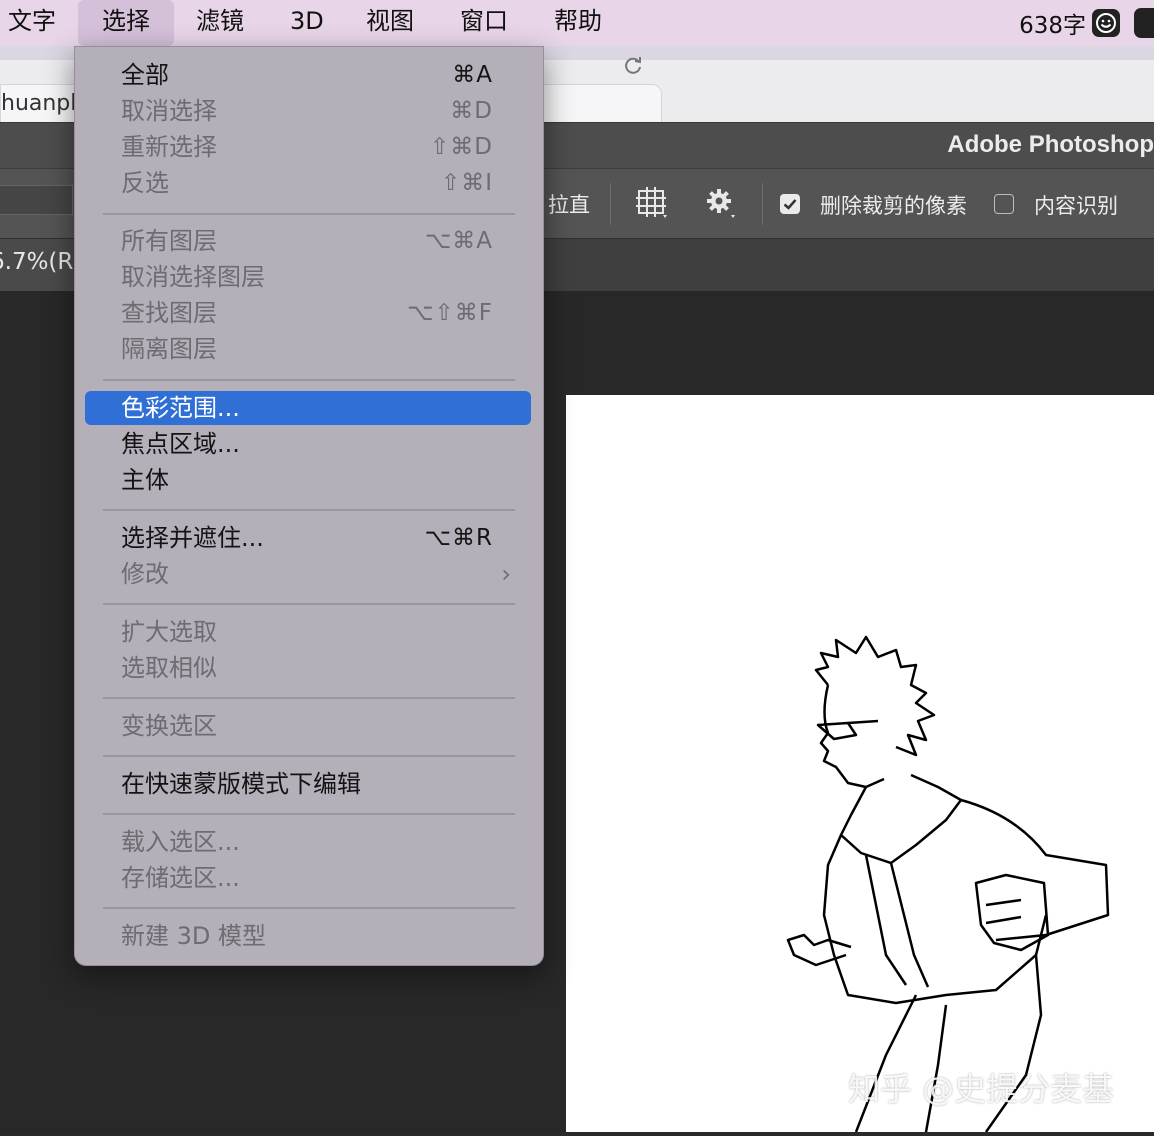  Describe the element at coordinates (506, 574) in the screenshot. I see `submenu-chevron-icon: ›` at that location.